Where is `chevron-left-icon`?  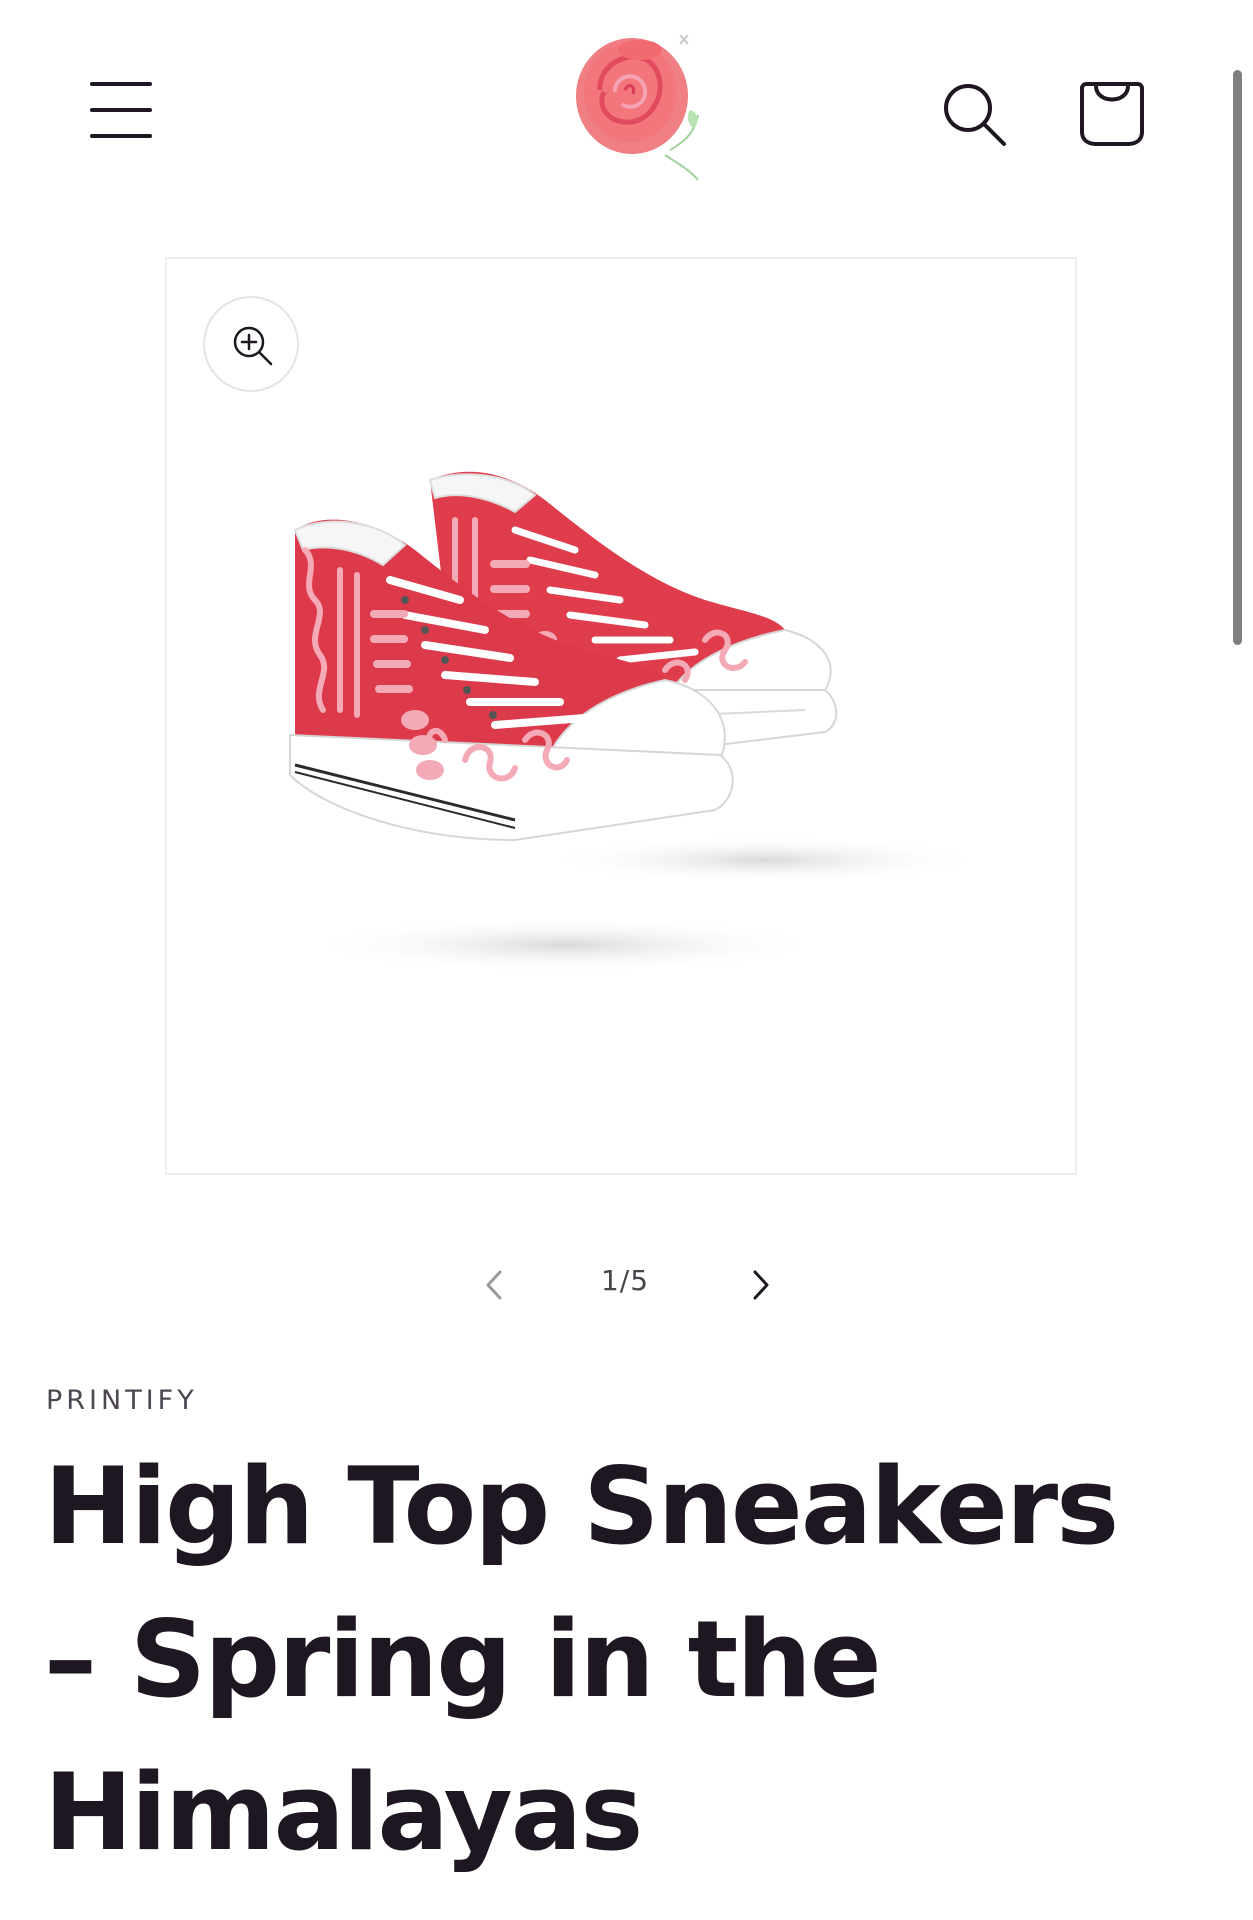 chevron-left-icon is located at coordinates (494, 1285).